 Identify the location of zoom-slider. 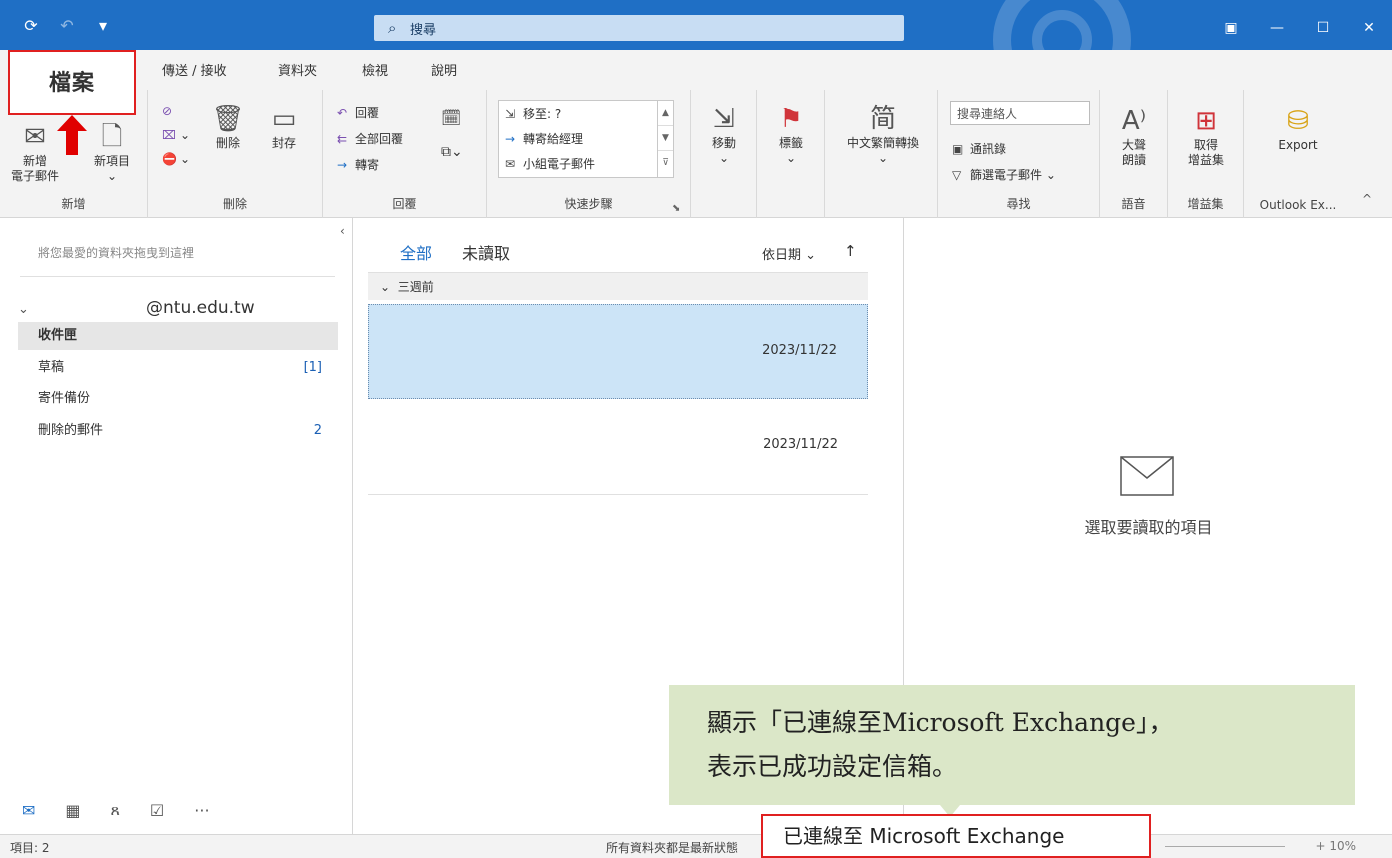
(1225, 846).